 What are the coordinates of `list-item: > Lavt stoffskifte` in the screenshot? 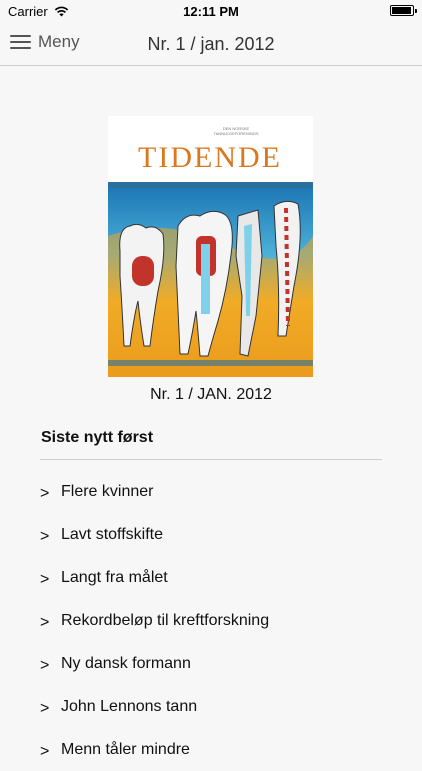 It's located at (211, 534).